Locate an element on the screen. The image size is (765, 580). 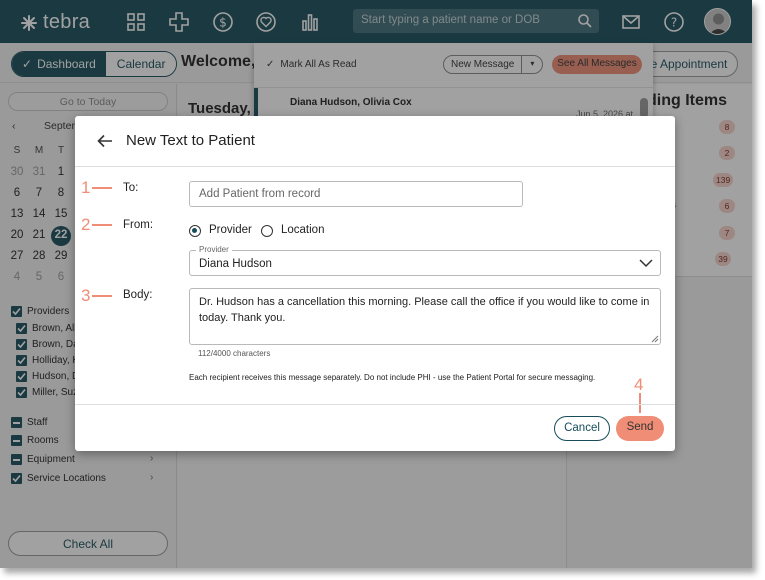
callout-number: 2 is located at coordinates (86, 224).